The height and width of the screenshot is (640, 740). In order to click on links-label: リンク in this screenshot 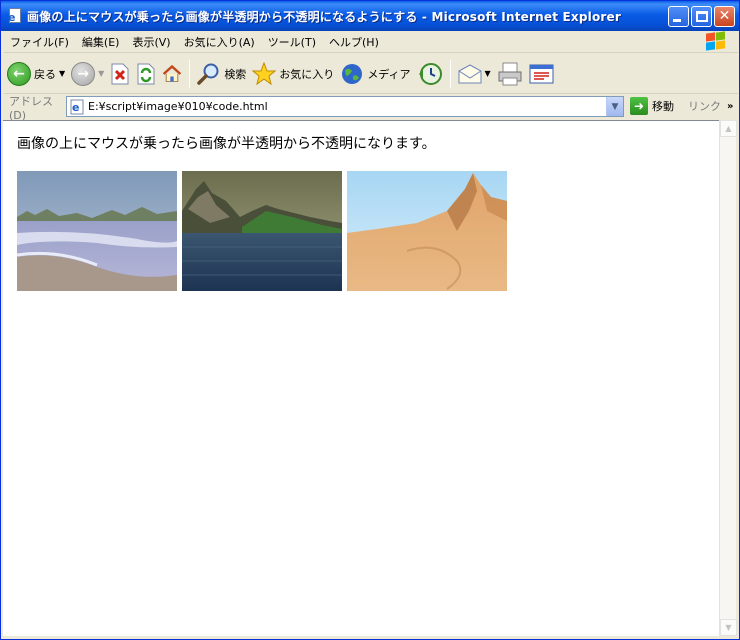, I will do `click(704, 106)`.